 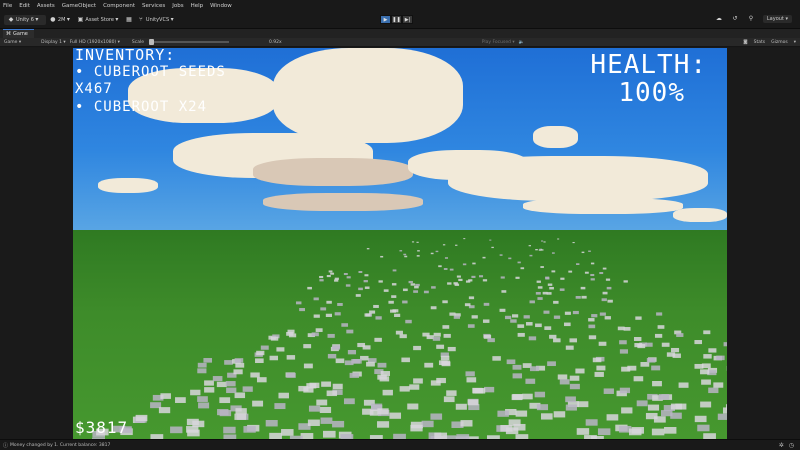 What do you see at coordinates (95, 42) in the screenshot?
I see `resolution-dropdown: Full HD (1920x1080) ▾` at bounding box center [95, 42].